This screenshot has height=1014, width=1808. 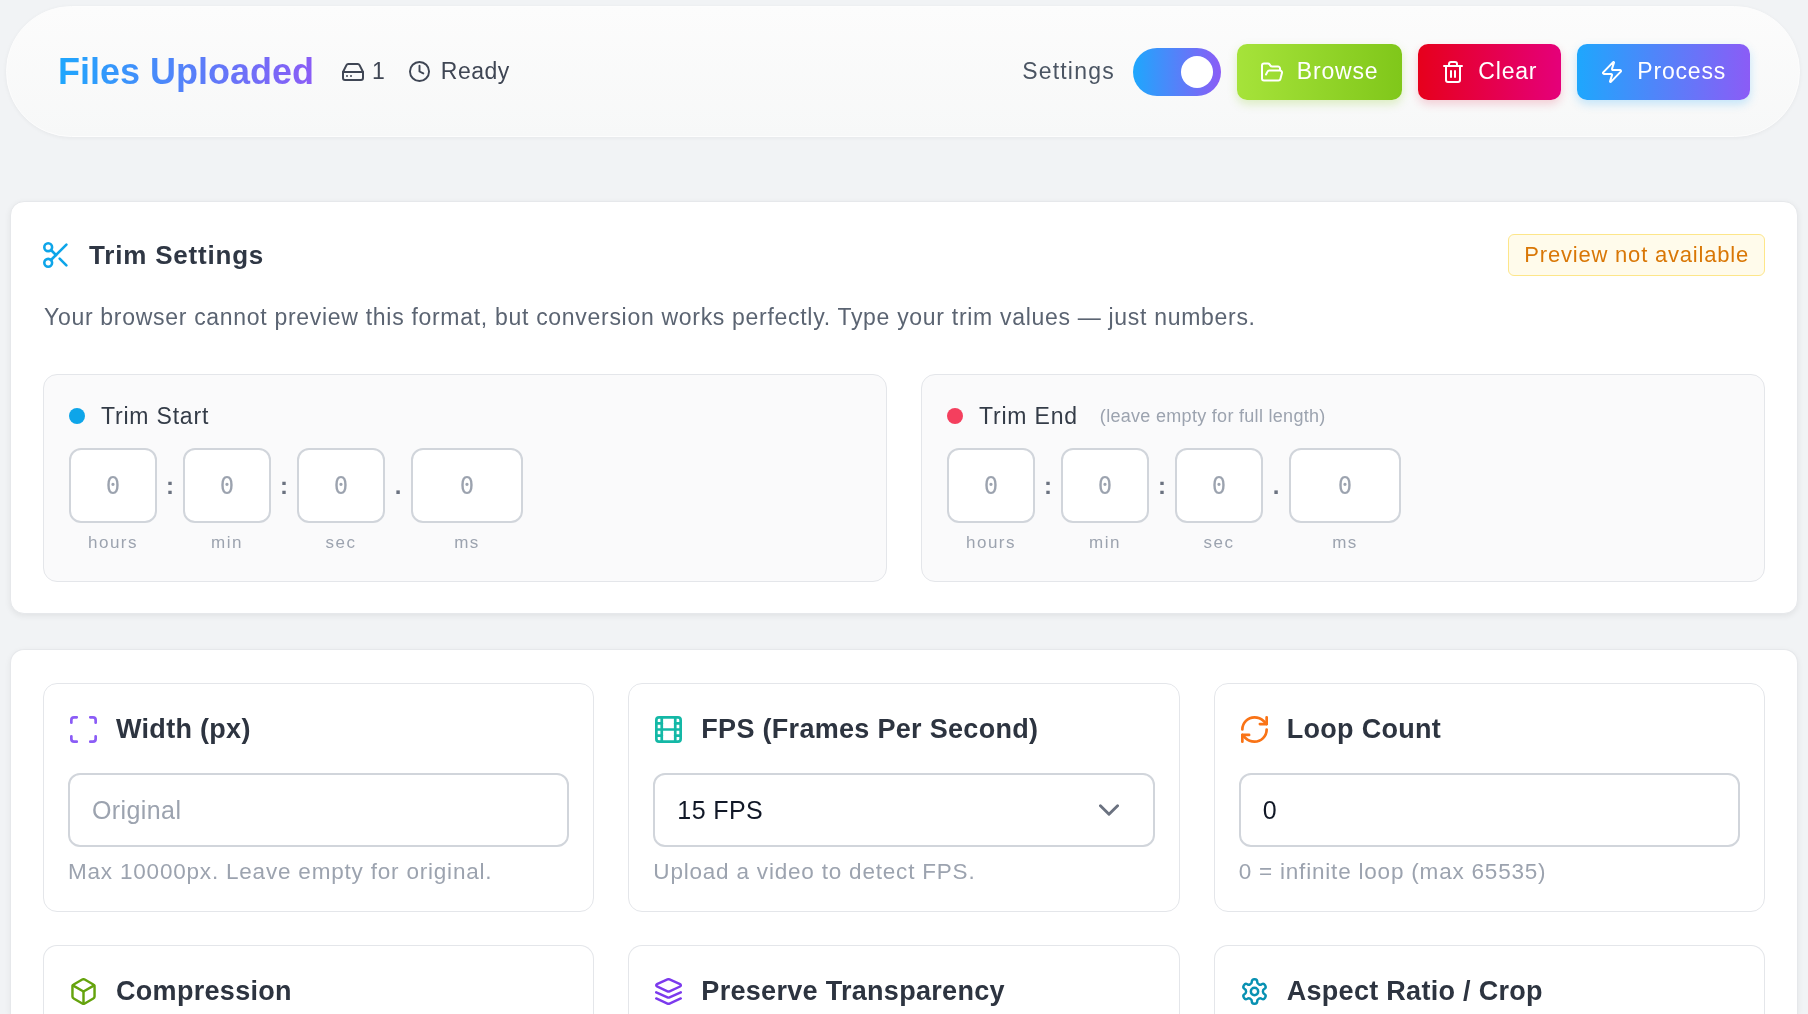 What do you see at coordinates (56, 255) in the screenshot?
I see `scissors-icon` at bounding box center [56, 255].